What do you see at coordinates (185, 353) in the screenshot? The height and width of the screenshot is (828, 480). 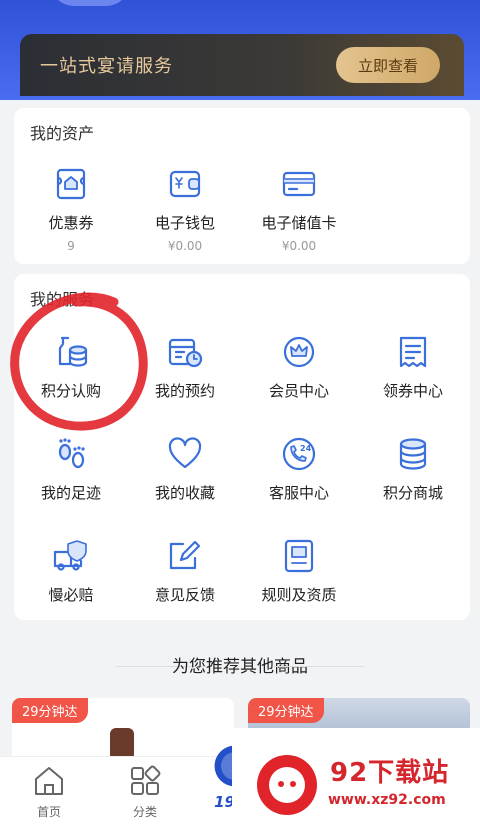 I see `reservation-icon` at bounding box center [185, 353].